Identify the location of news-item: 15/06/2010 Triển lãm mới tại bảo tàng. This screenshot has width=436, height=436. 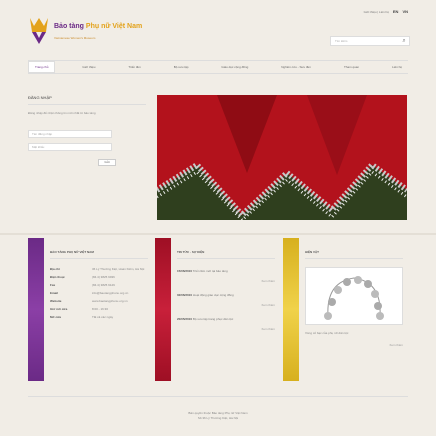
(226, 271).